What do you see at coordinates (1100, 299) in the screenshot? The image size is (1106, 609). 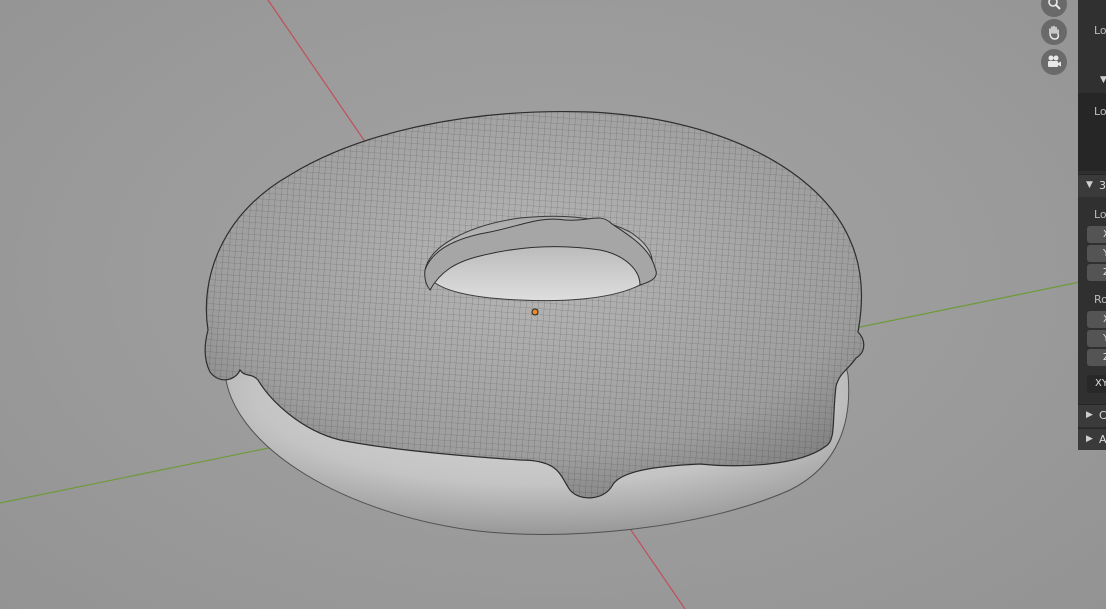 I see `cursor-rotation-label: Ro` at bounding box center [1100, 299].